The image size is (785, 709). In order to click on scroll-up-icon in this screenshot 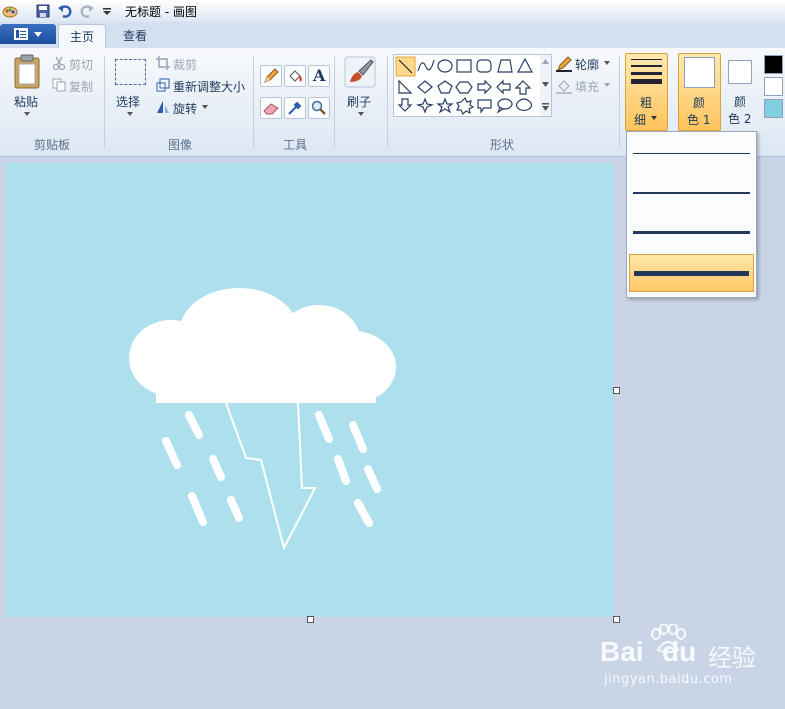, I will do `click(545, 61)`.